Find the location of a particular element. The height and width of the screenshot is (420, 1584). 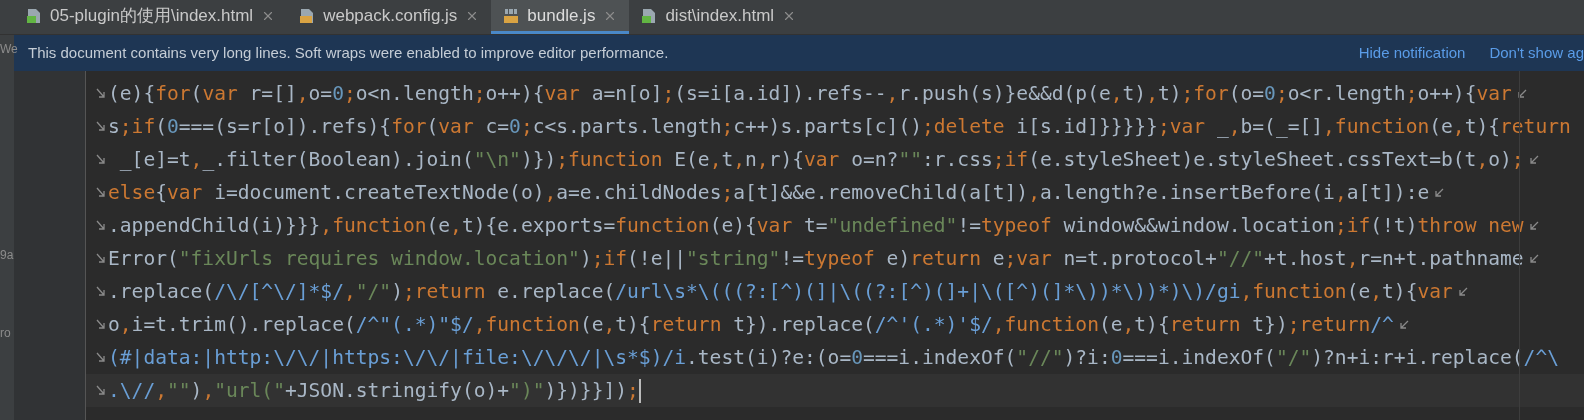

string-token: ")" is located at coordinates (527, 390).